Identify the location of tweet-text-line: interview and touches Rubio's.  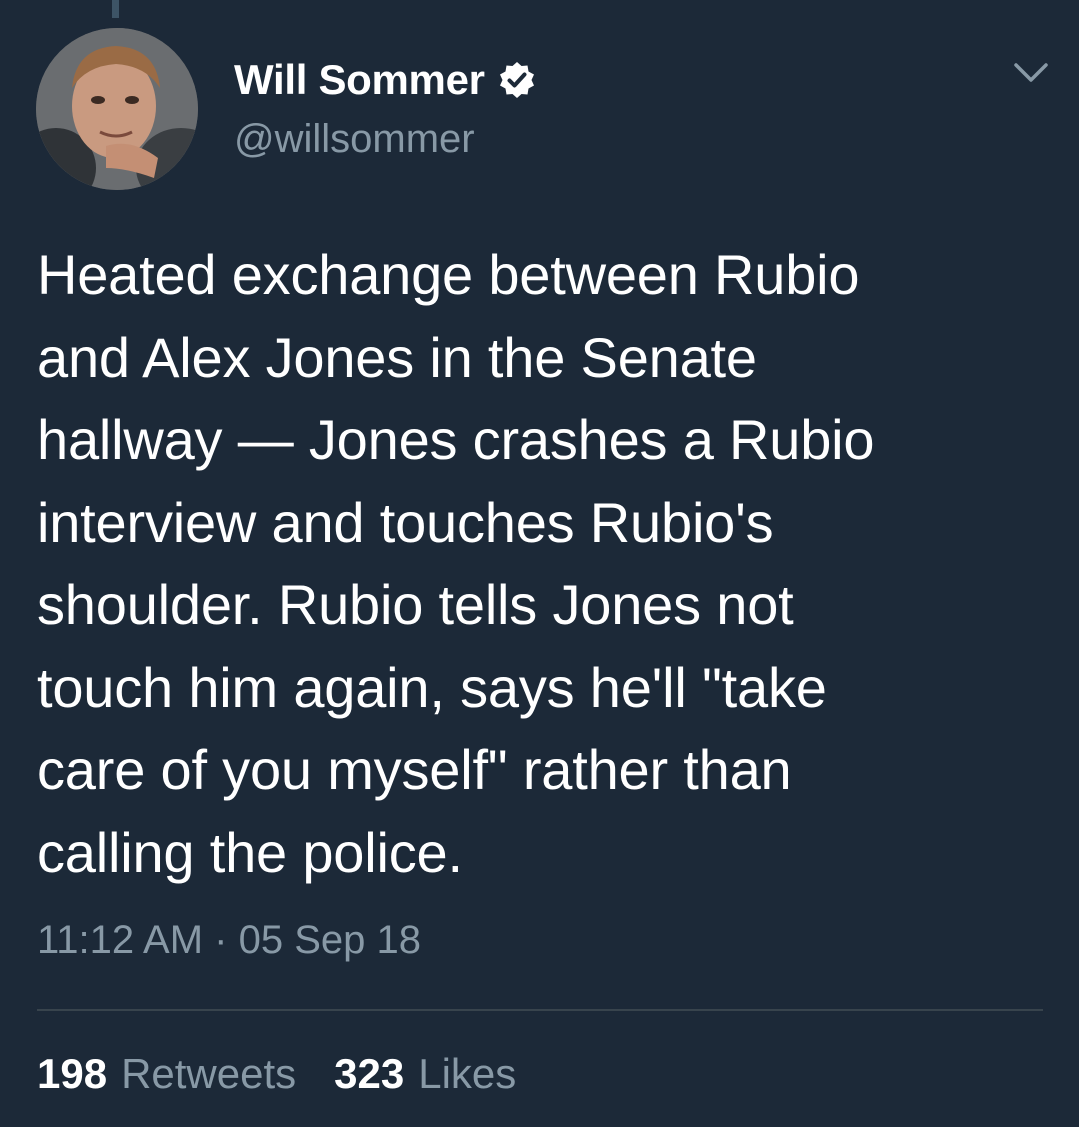
(405, 522).